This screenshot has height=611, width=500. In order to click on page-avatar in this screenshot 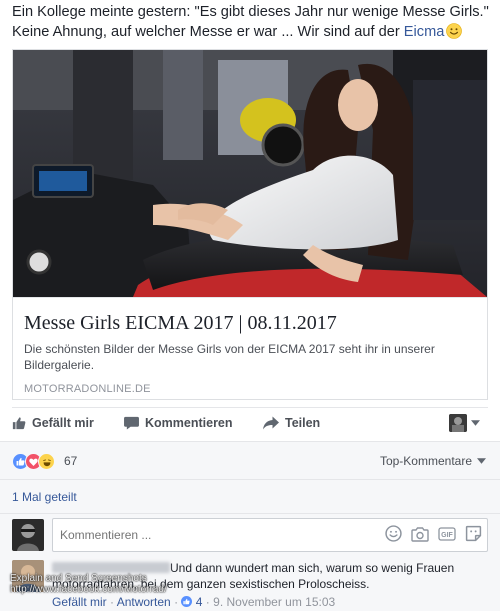, I will do `click(458, 423)`.